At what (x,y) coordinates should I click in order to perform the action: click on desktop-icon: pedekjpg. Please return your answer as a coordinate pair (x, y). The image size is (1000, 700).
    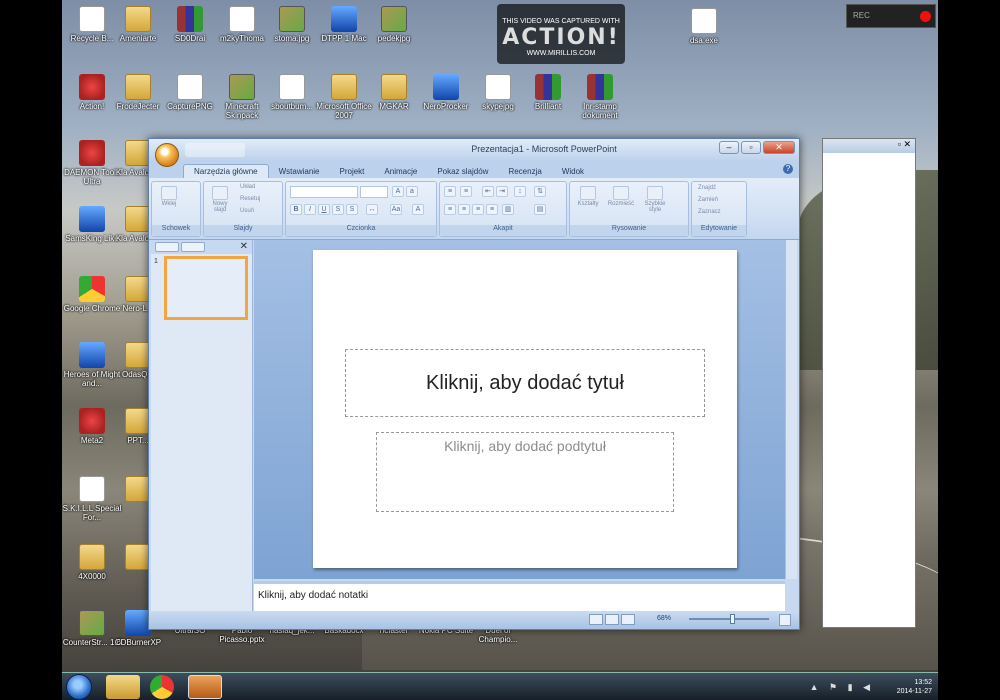
    Looking at the image, I should click on (394, 24).